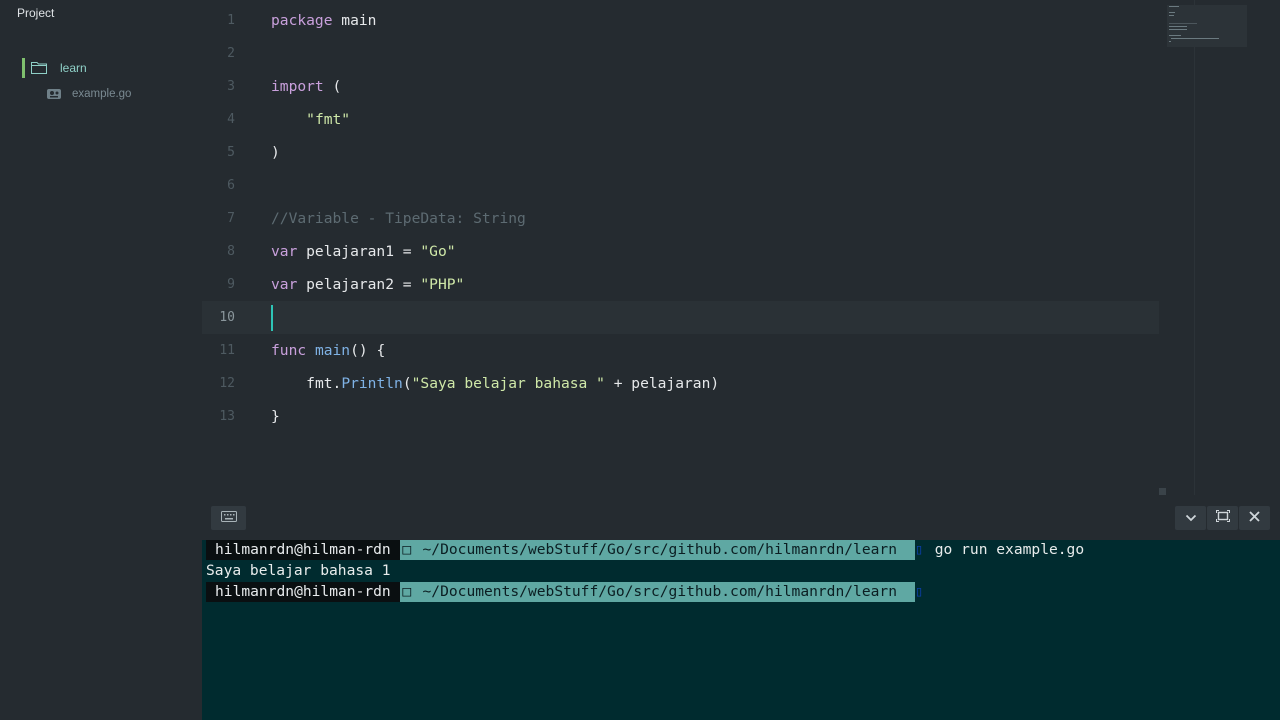  What do you see at coordinates (302, 20) in the screenshot?
I see `keyword: package` at bounding box center [302, 20].